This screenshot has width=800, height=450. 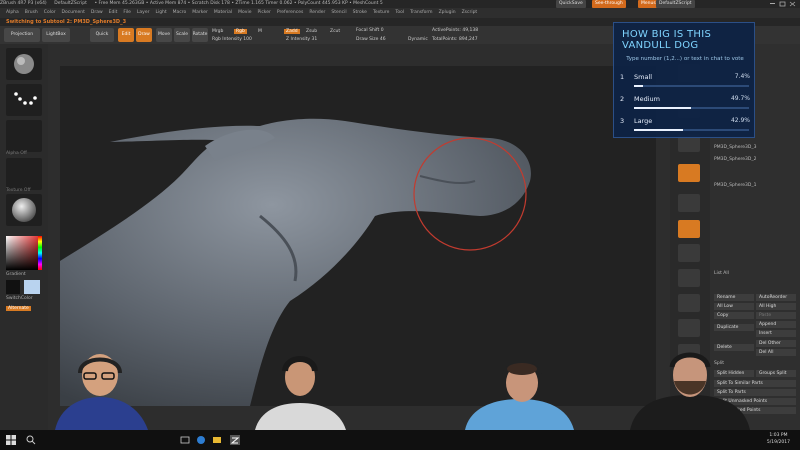 I want to click on material-thumbnail, so click(x=24, y=210).